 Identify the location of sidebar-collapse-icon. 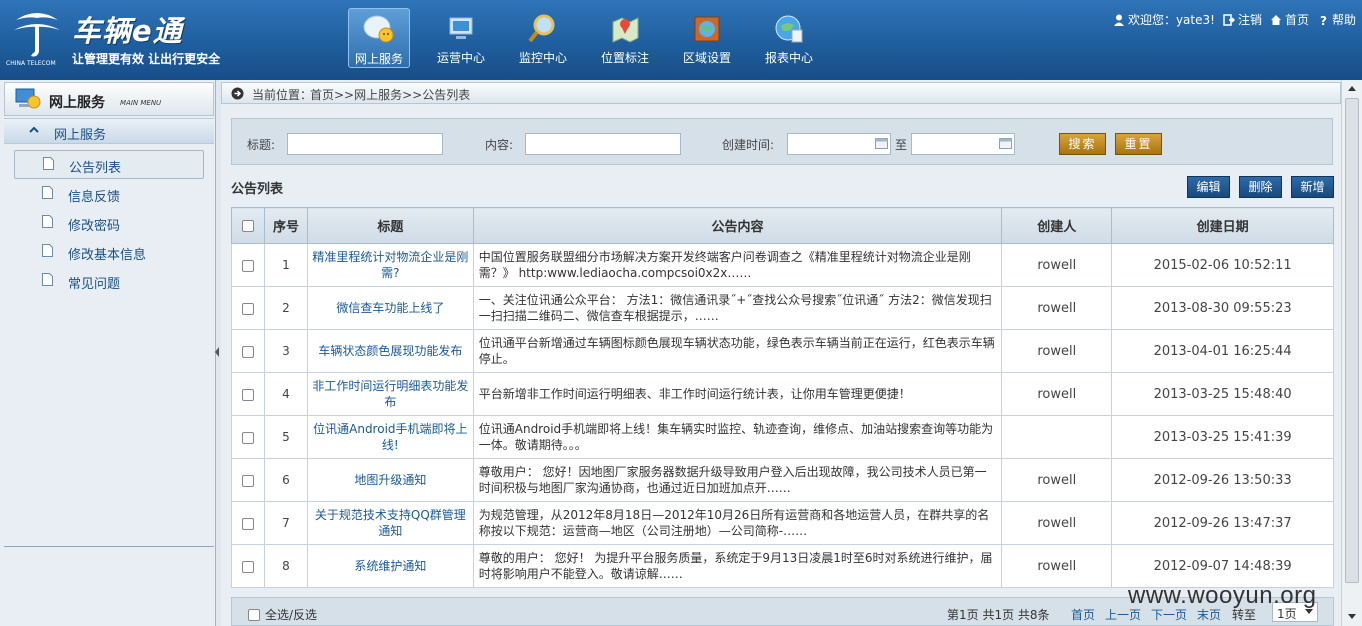
(217, 352).